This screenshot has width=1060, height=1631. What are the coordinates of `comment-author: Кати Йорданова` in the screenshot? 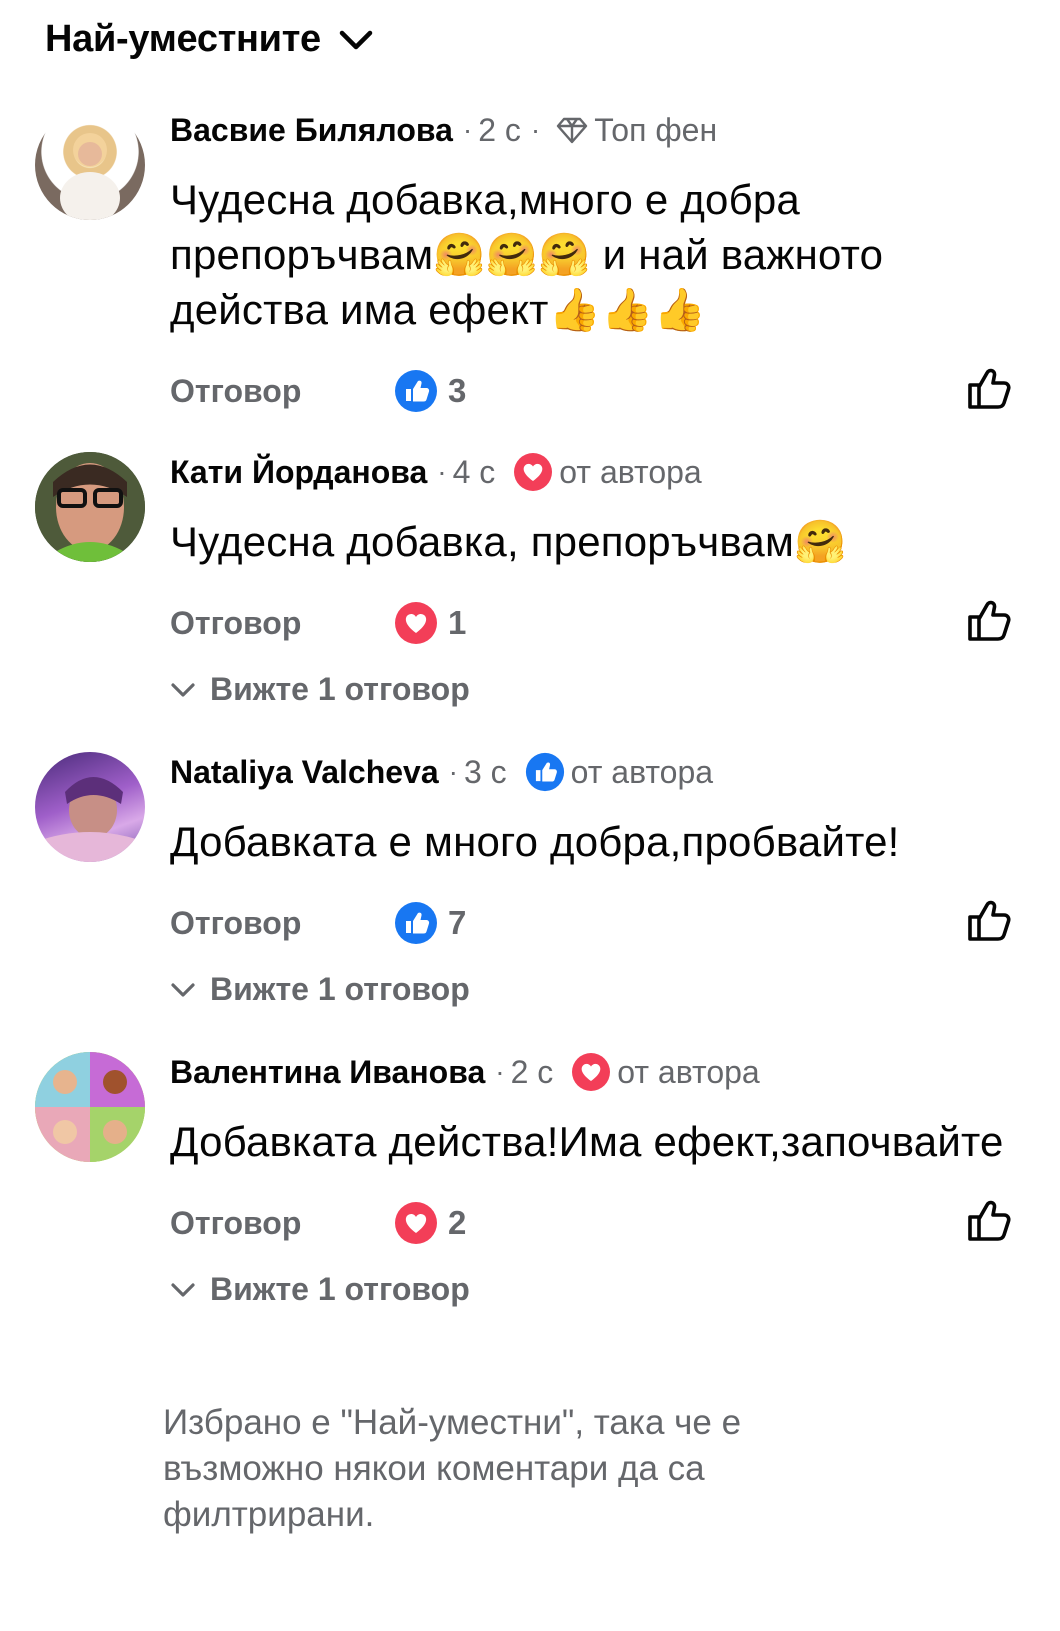 It's located at (298, 472).